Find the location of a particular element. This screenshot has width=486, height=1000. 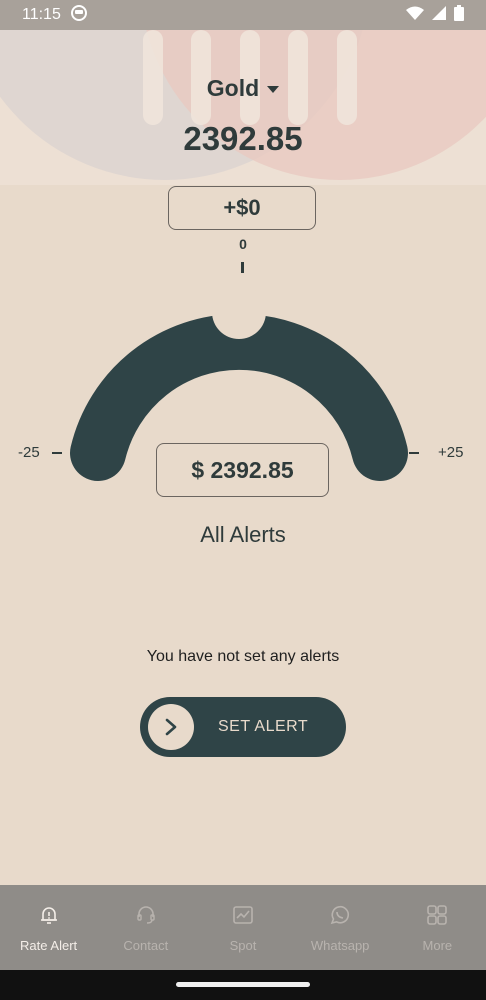

set-alert-button: SET ALERT is located at coordinates (243, 727).